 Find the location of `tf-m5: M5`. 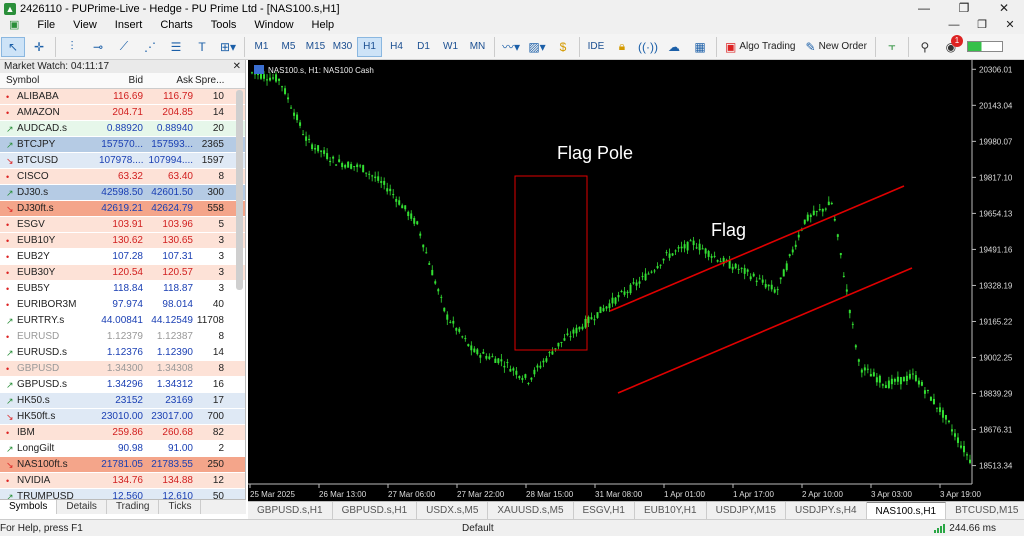

tf-m5: M5 is located at coordinates (288, 47).